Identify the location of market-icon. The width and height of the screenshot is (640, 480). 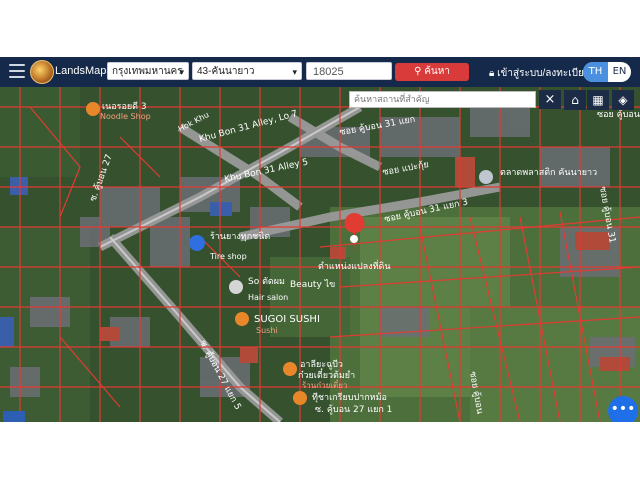
(486, 177).